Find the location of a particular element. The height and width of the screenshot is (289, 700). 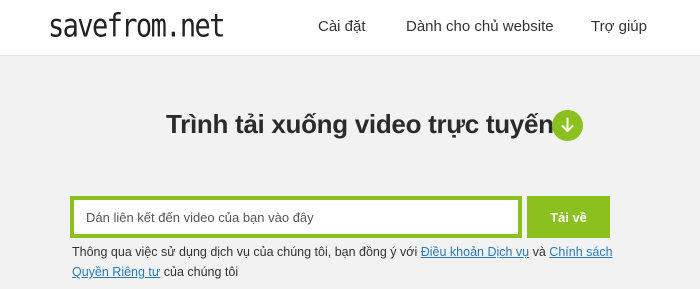

download-button: Tải về is located at coordinates (568, 217).